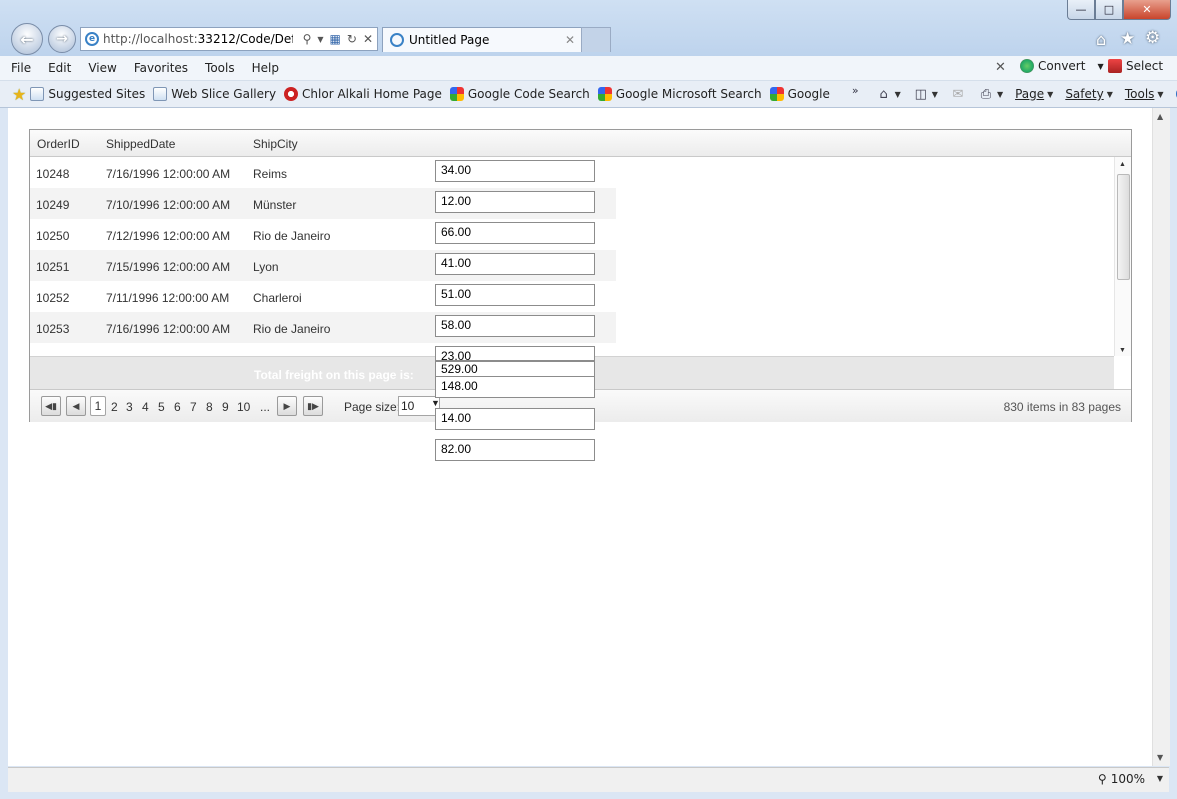 The height and width of the screenshot is (799, 1177). Describe the element at coordinates (275, 144) in the screenshot. I see `header-shipcity: ShipCity` at that location.